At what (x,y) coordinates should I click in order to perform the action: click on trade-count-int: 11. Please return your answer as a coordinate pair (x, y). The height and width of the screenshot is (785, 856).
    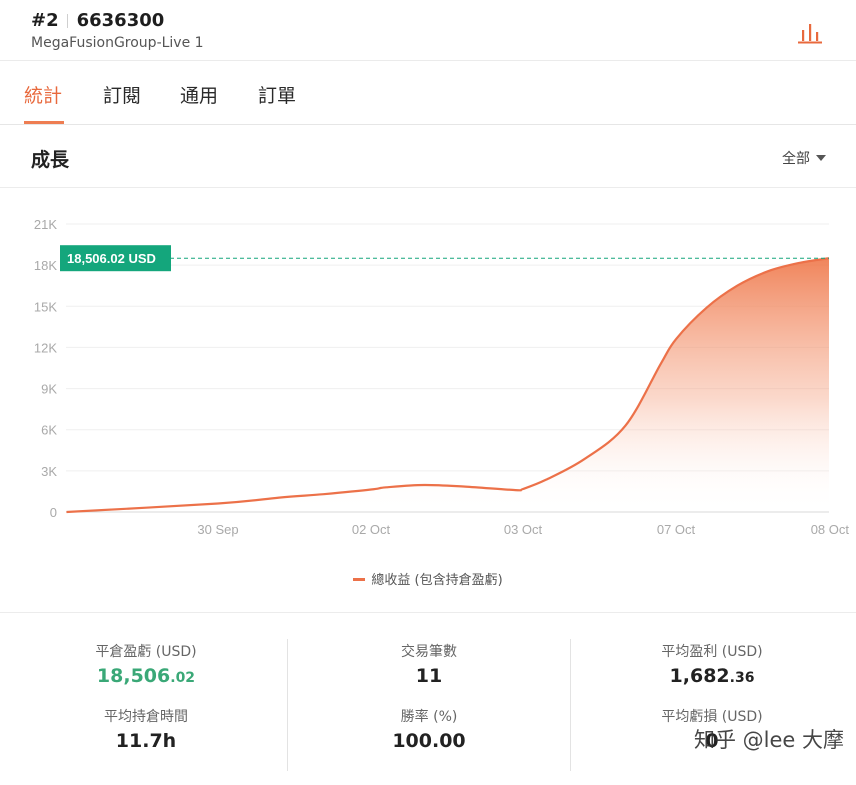
    Looking at the image, I should click on (429, 676).